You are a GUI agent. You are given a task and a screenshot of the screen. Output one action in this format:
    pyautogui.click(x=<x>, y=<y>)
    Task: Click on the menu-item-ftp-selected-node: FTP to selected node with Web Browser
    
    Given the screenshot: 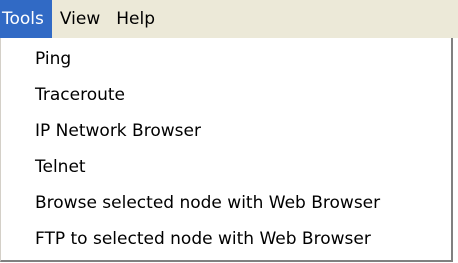 What is the action you would take?
    pyautogui.click(x=226, y=239)
    